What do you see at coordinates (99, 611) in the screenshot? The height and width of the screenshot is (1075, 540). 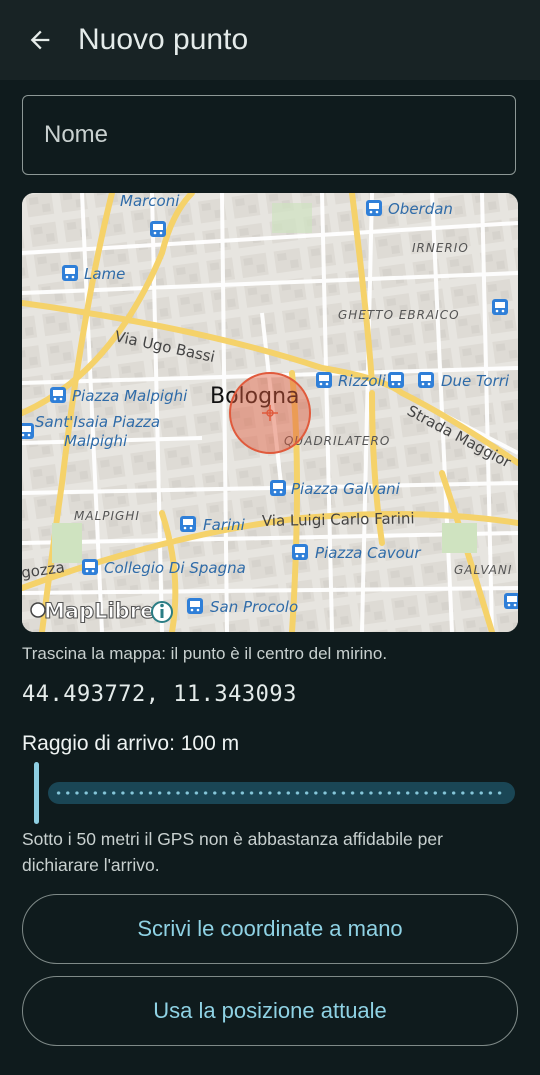 I see `svg-text: MapLibre` at bounding box center [99, 611].